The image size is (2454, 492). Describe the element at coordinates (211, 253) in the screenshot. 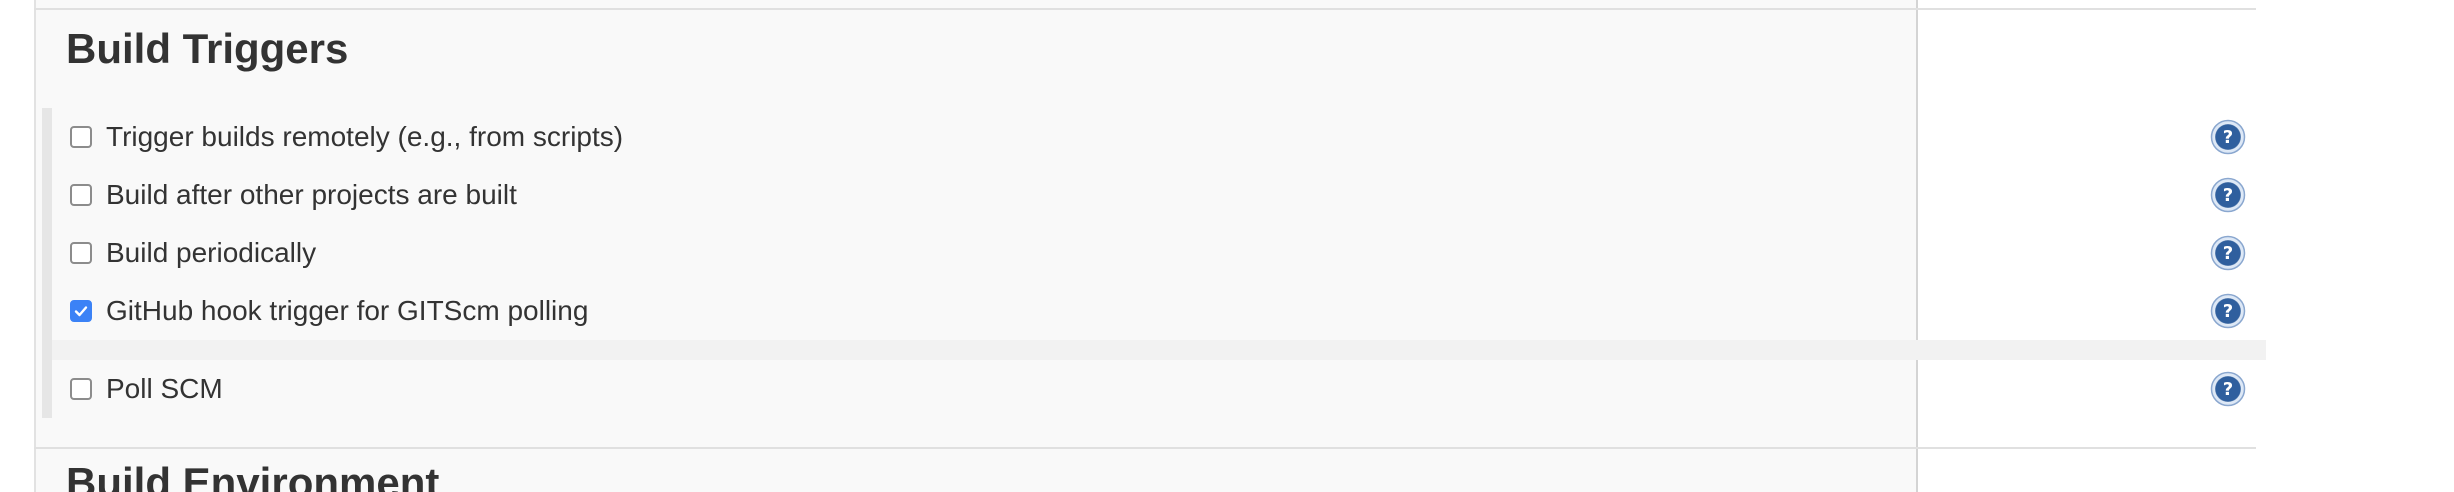

I see `build-periodically-label: Build periodically` at that location.